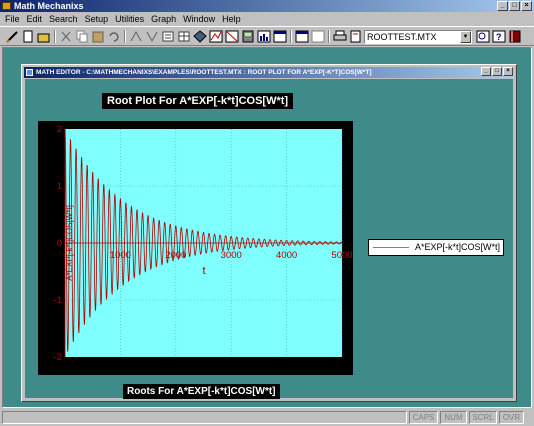  Describe the element at coordinates (58, 300) in the screenshot. I see `y-tick-label: -1` at that location.